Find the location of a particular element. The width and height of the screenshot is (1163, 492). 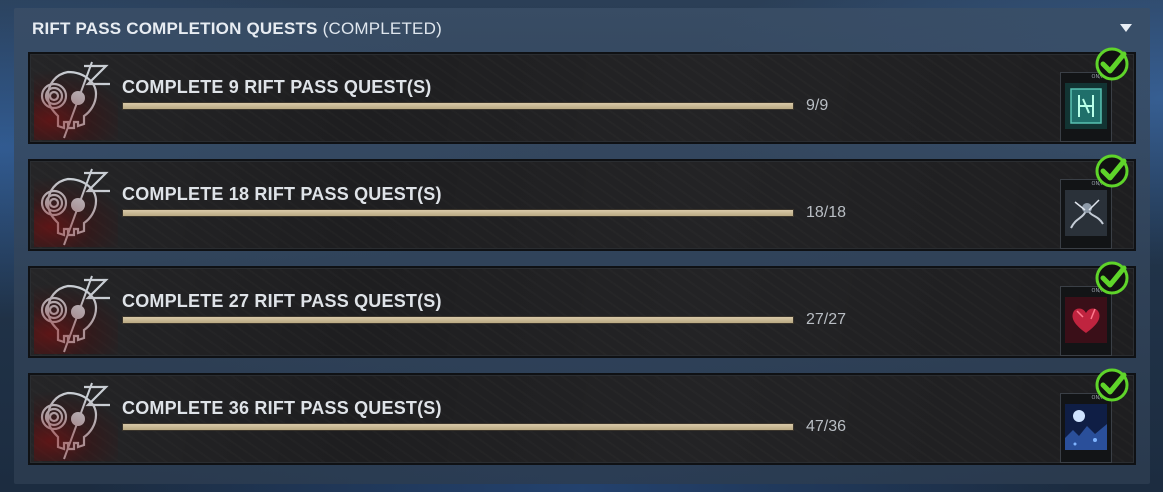

section-header: RIFT PASS COMPLETION QUESTS (COMPLETED) is located at coordinates (237, 29).